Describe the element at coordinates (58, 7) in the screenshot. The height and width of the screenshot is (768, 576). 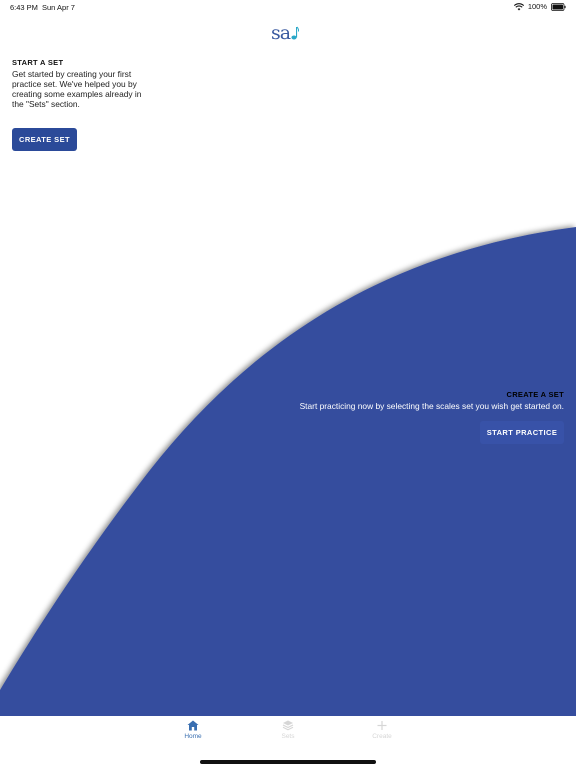
I see `status-date: Sun Apr 7` at that location.